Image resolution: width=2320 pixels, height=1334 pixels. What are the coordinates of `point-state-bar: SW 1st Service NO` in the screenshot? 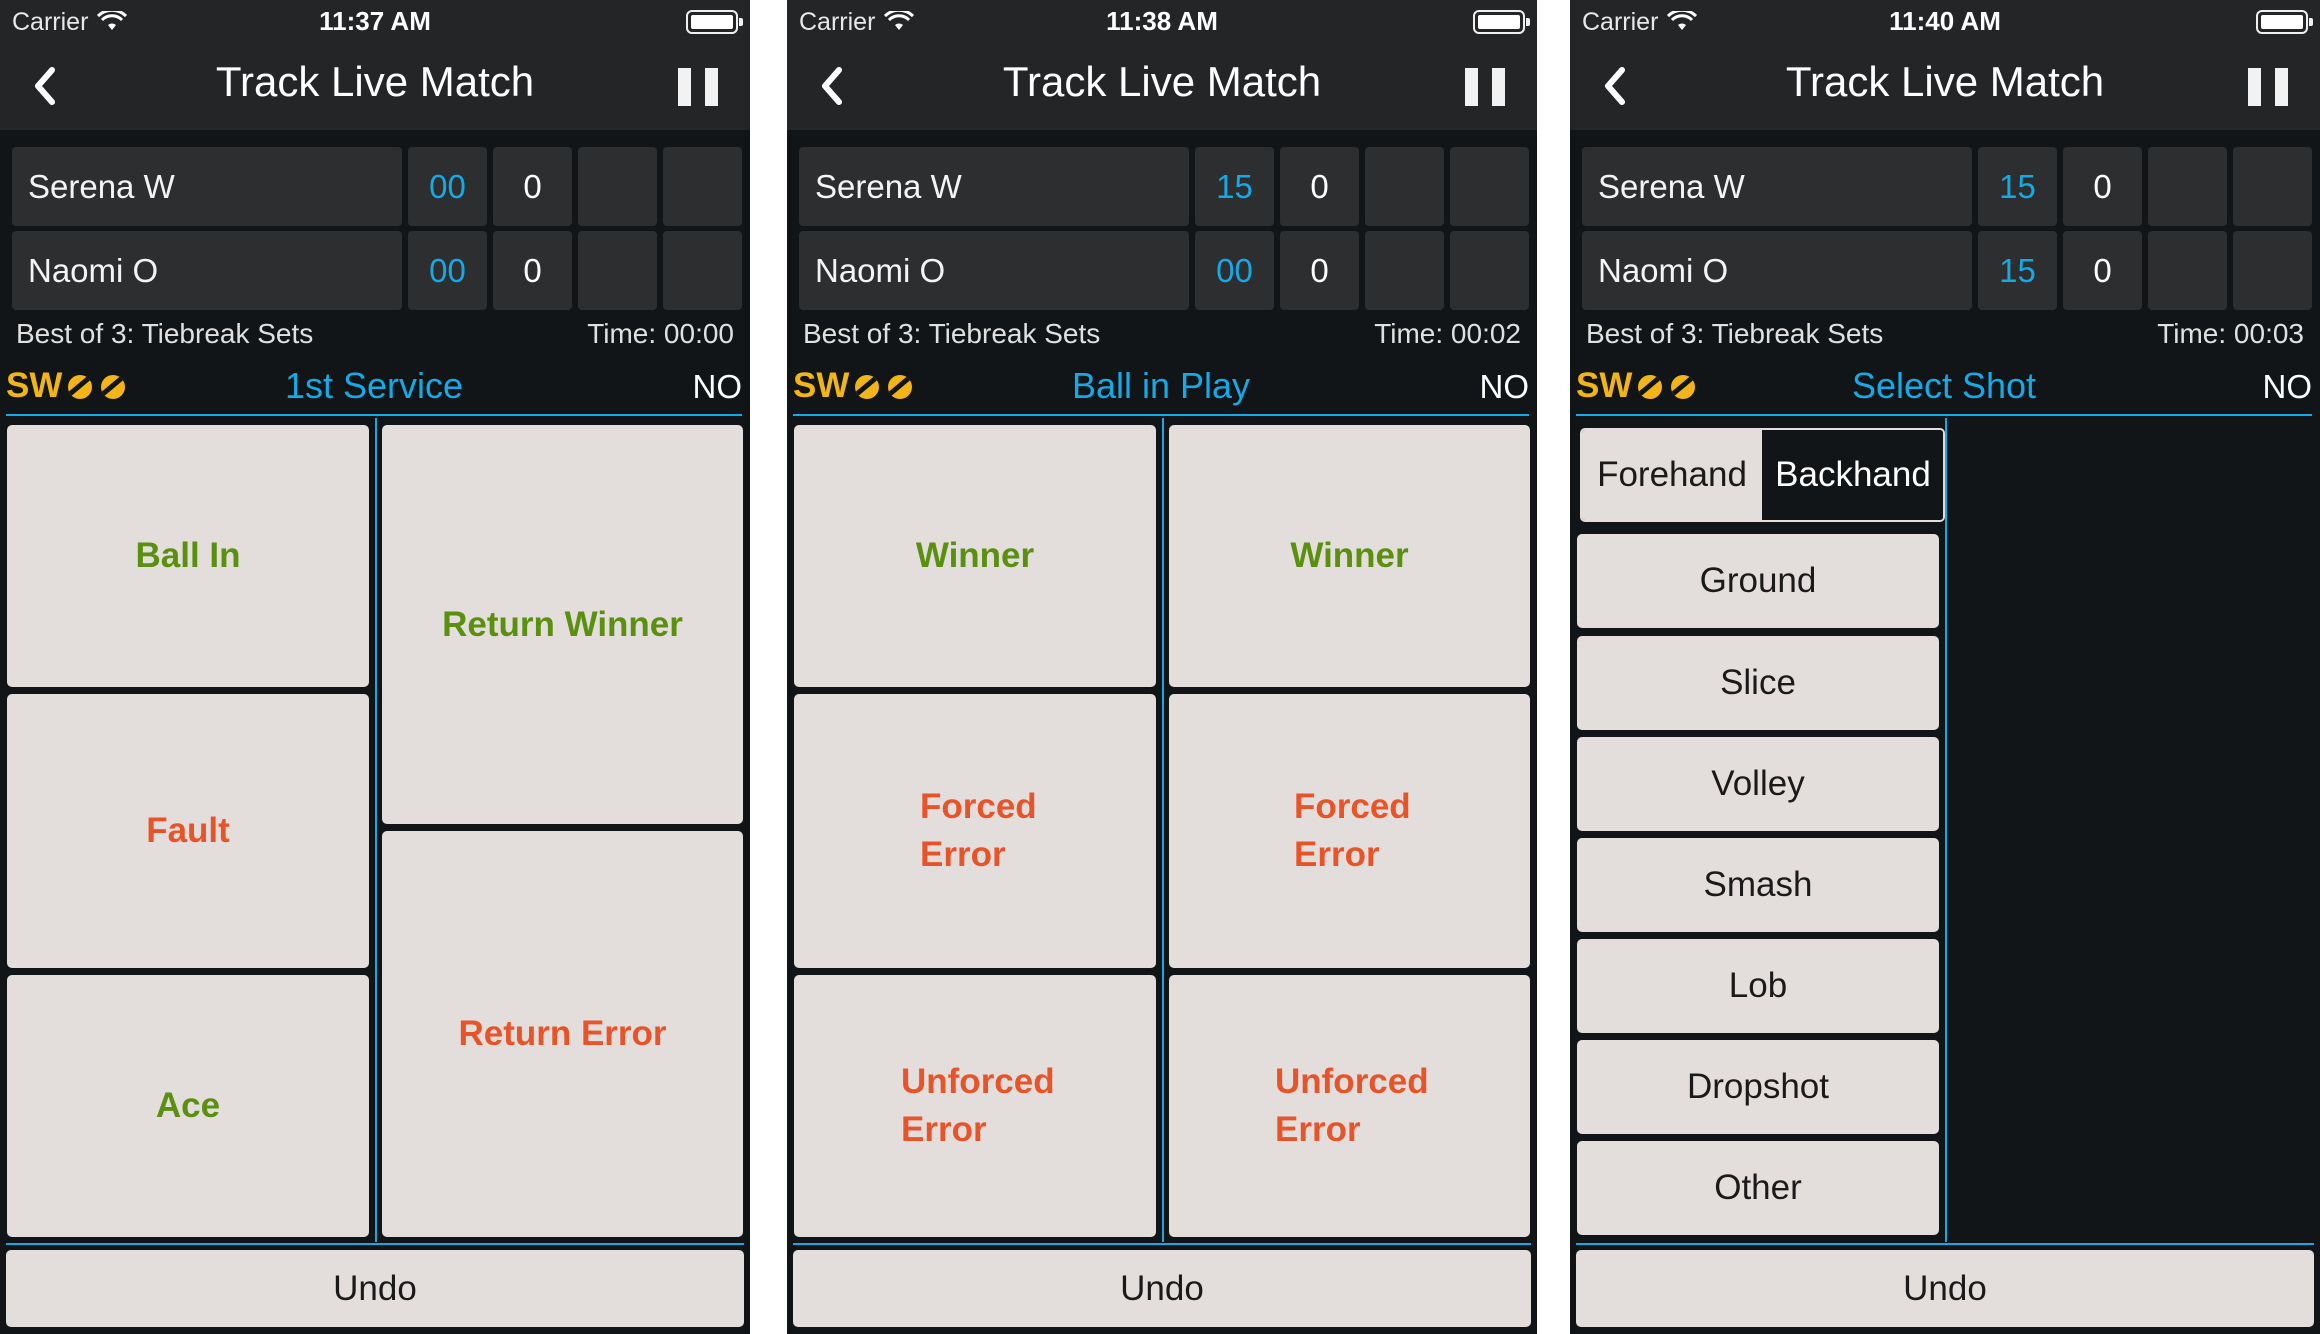 It's located at (374, 390).